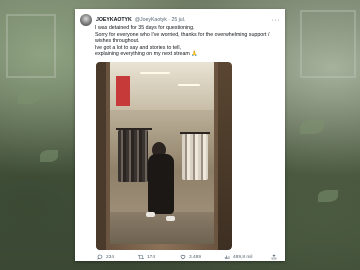 The width and height of the screenshot is (360, 270). I want to click on tweet-line: wishes throughout., so click(117, 41).